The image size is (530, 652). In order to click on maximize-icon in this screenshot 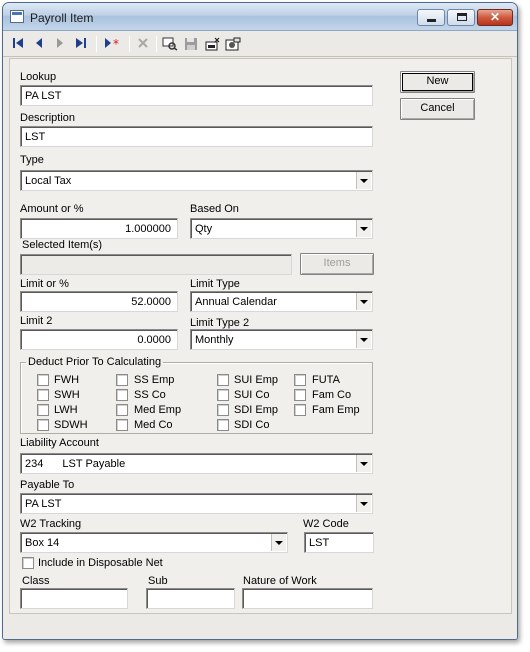, I will do `click(462, 17)`.